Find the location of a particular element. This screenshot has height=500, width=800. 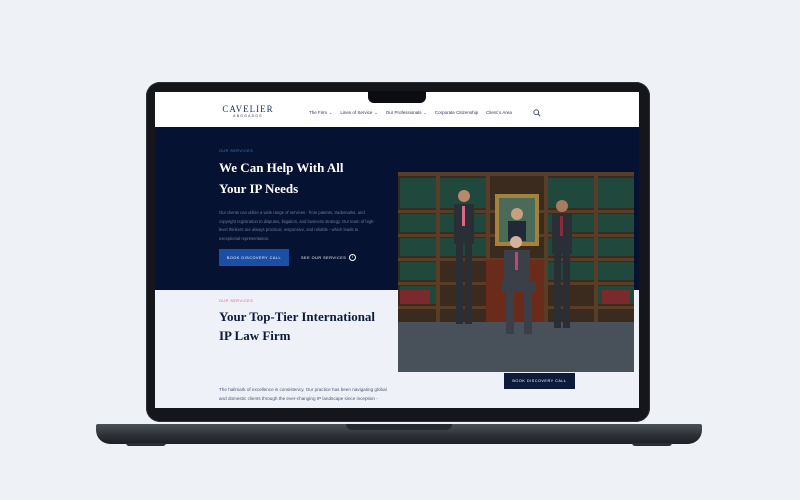

nav-item-label: Corporate Citizenship is located at coordinates (456, 112).